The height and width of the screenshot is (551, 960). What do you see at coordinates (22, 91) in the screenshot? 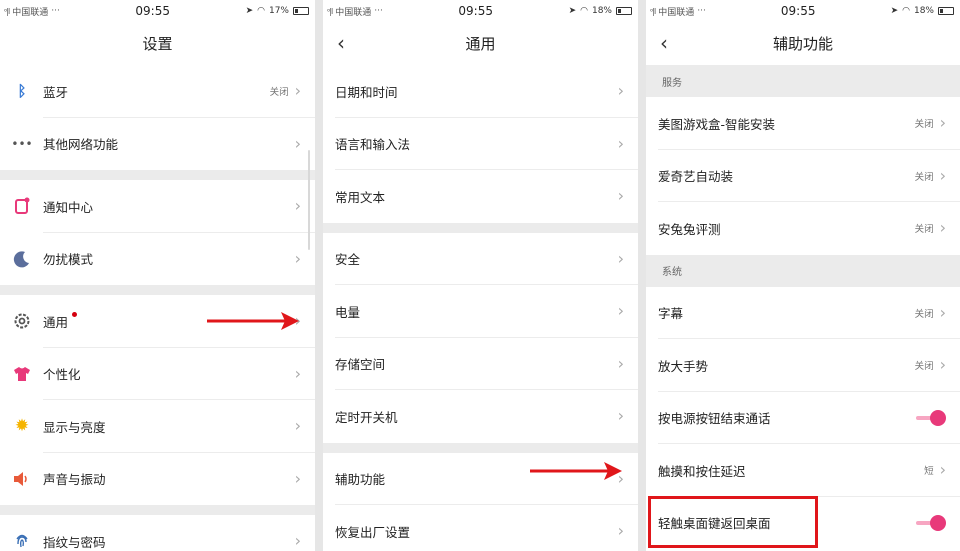
I see `bluetooth-icon: ᛒ` at bounding box center [22, 91].